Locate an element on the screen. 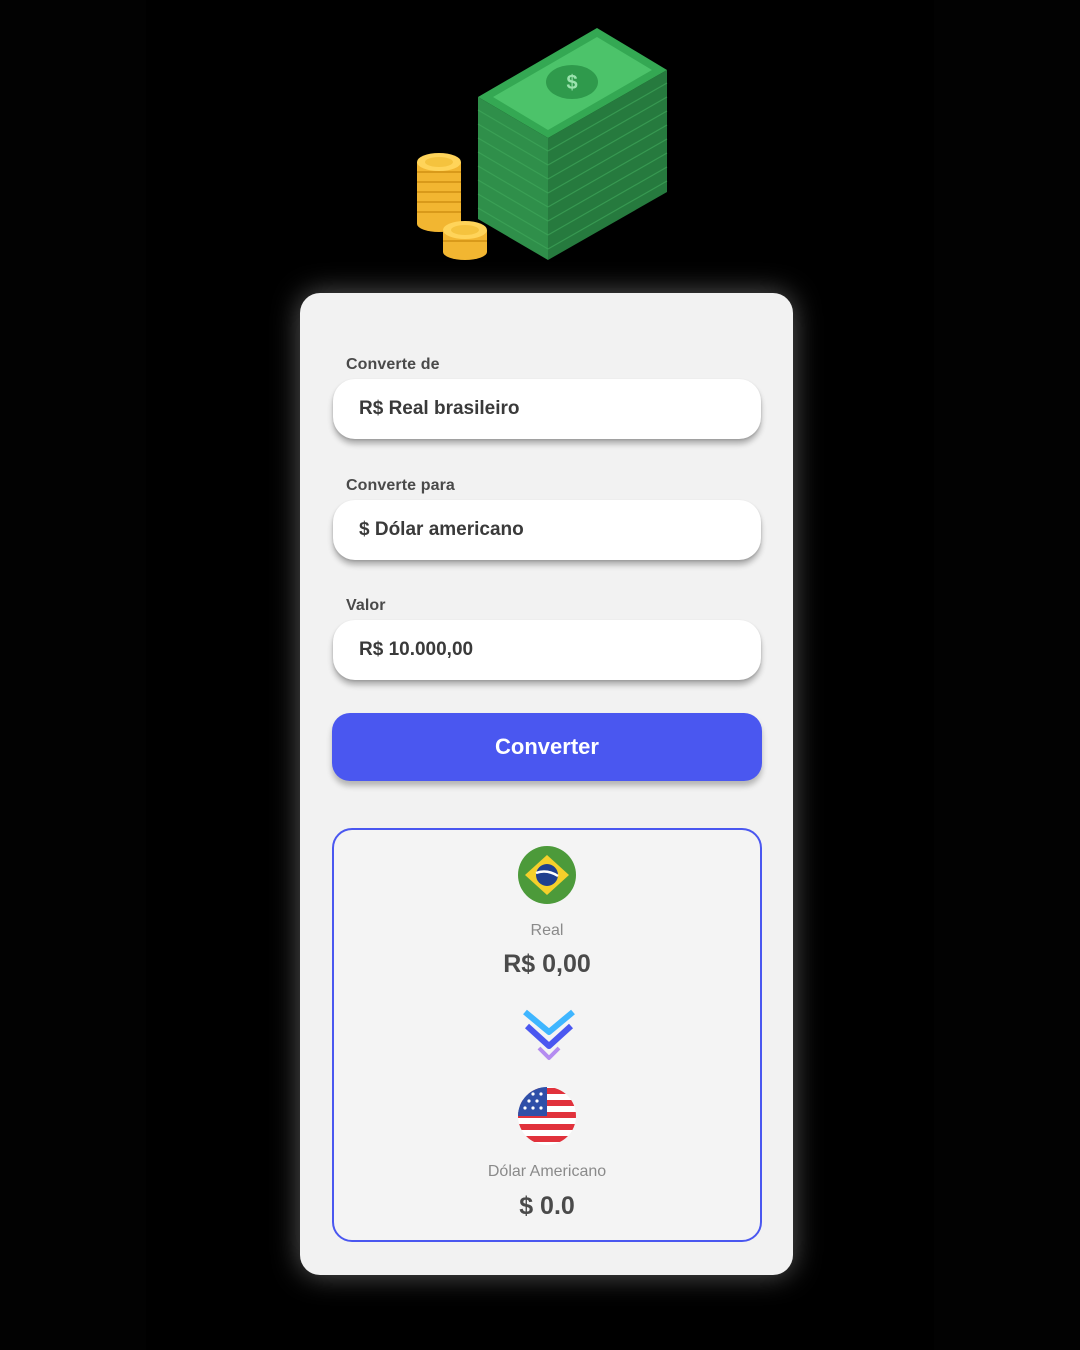 Image resolution: width=1080 pixels, height=1350 pixels. brazil-flag-icon is located at coordinates (547, 875).